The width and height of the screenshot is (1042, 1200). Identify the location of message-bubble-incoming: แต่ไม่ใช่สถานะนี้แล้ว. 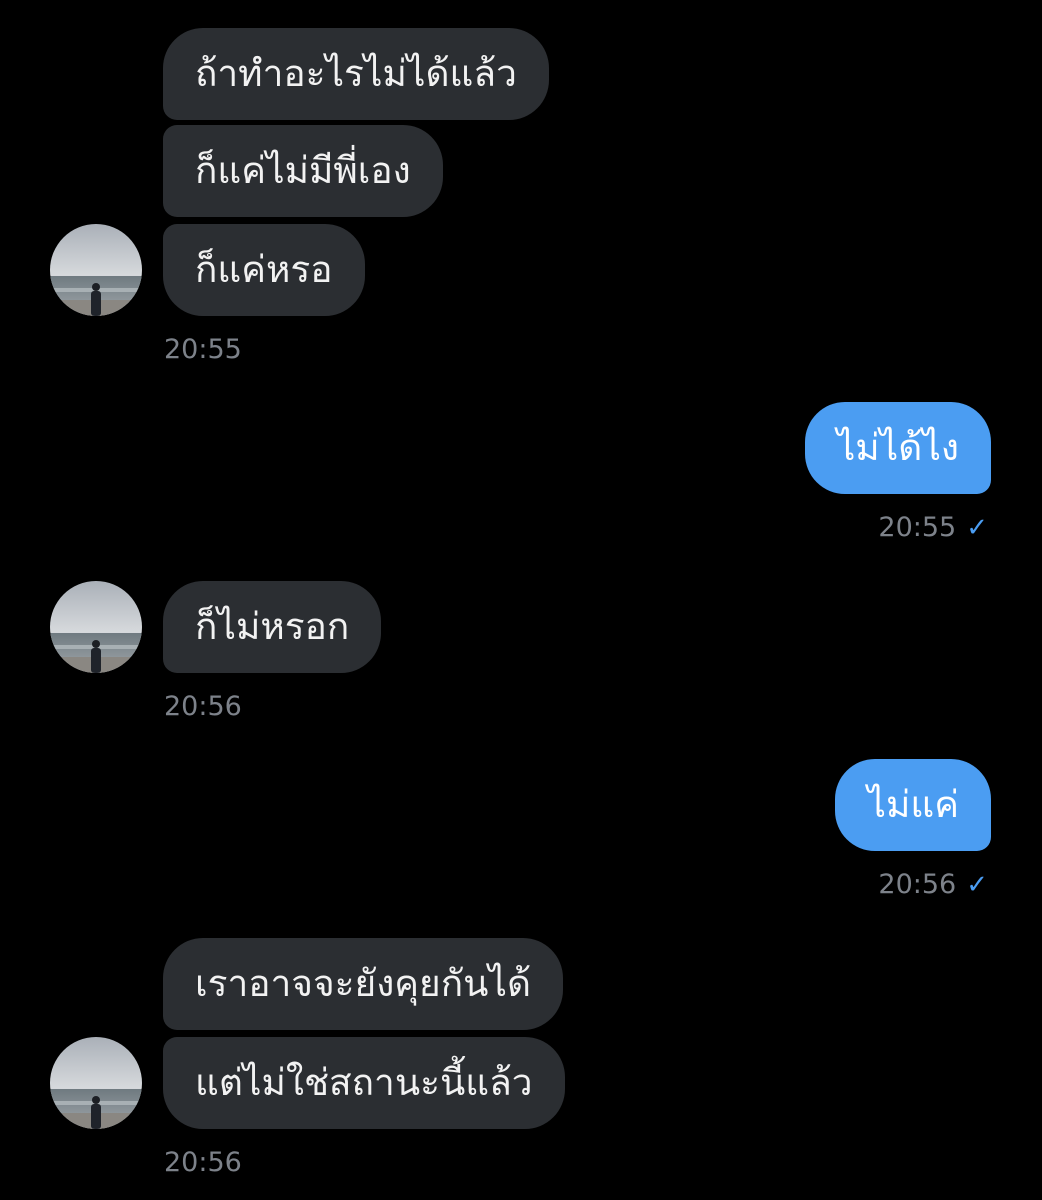
(364, 1083).